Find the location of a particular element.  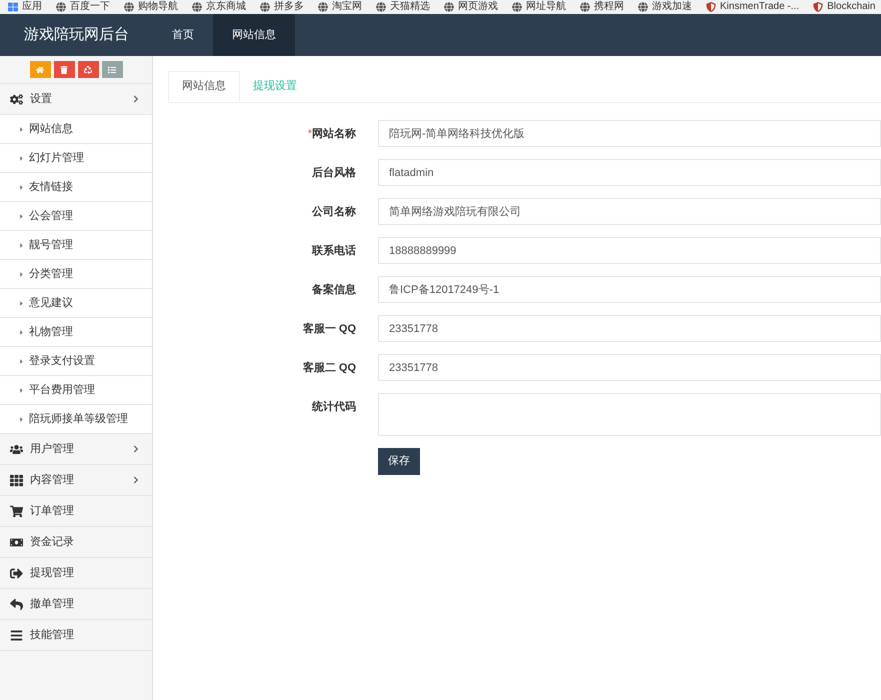

reply-arrow-icon is located at coordinates (16, 604).